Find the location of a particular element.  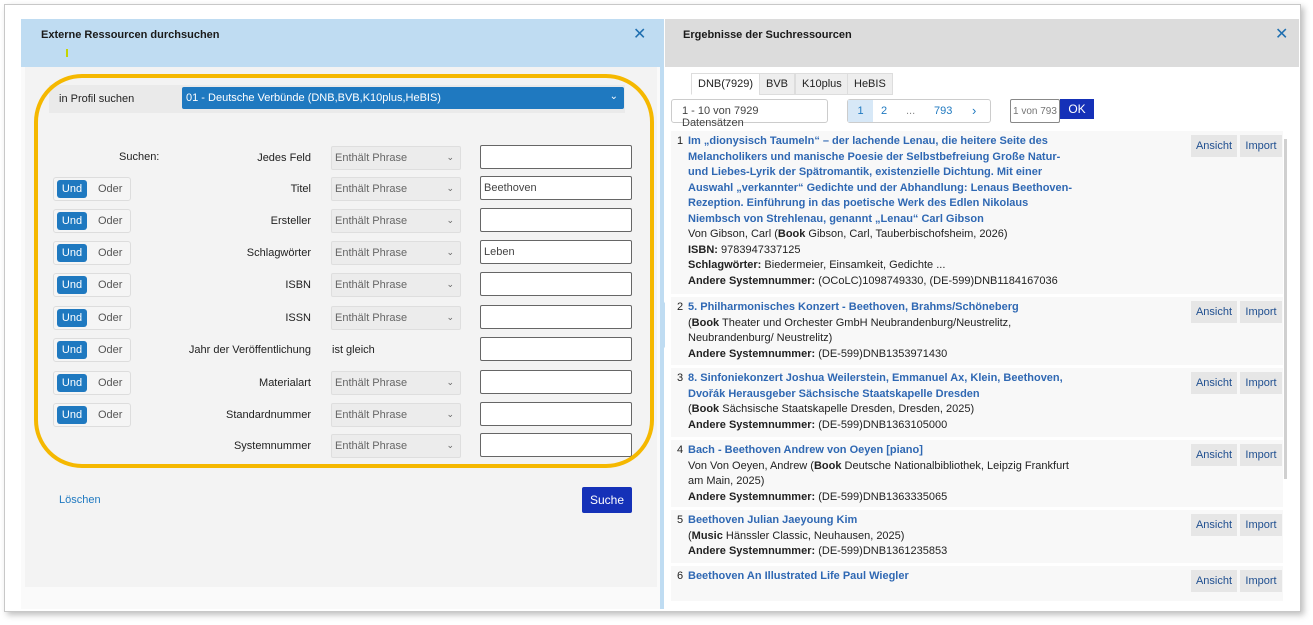

ok-button: OK is located at coordinates (1077, 109).